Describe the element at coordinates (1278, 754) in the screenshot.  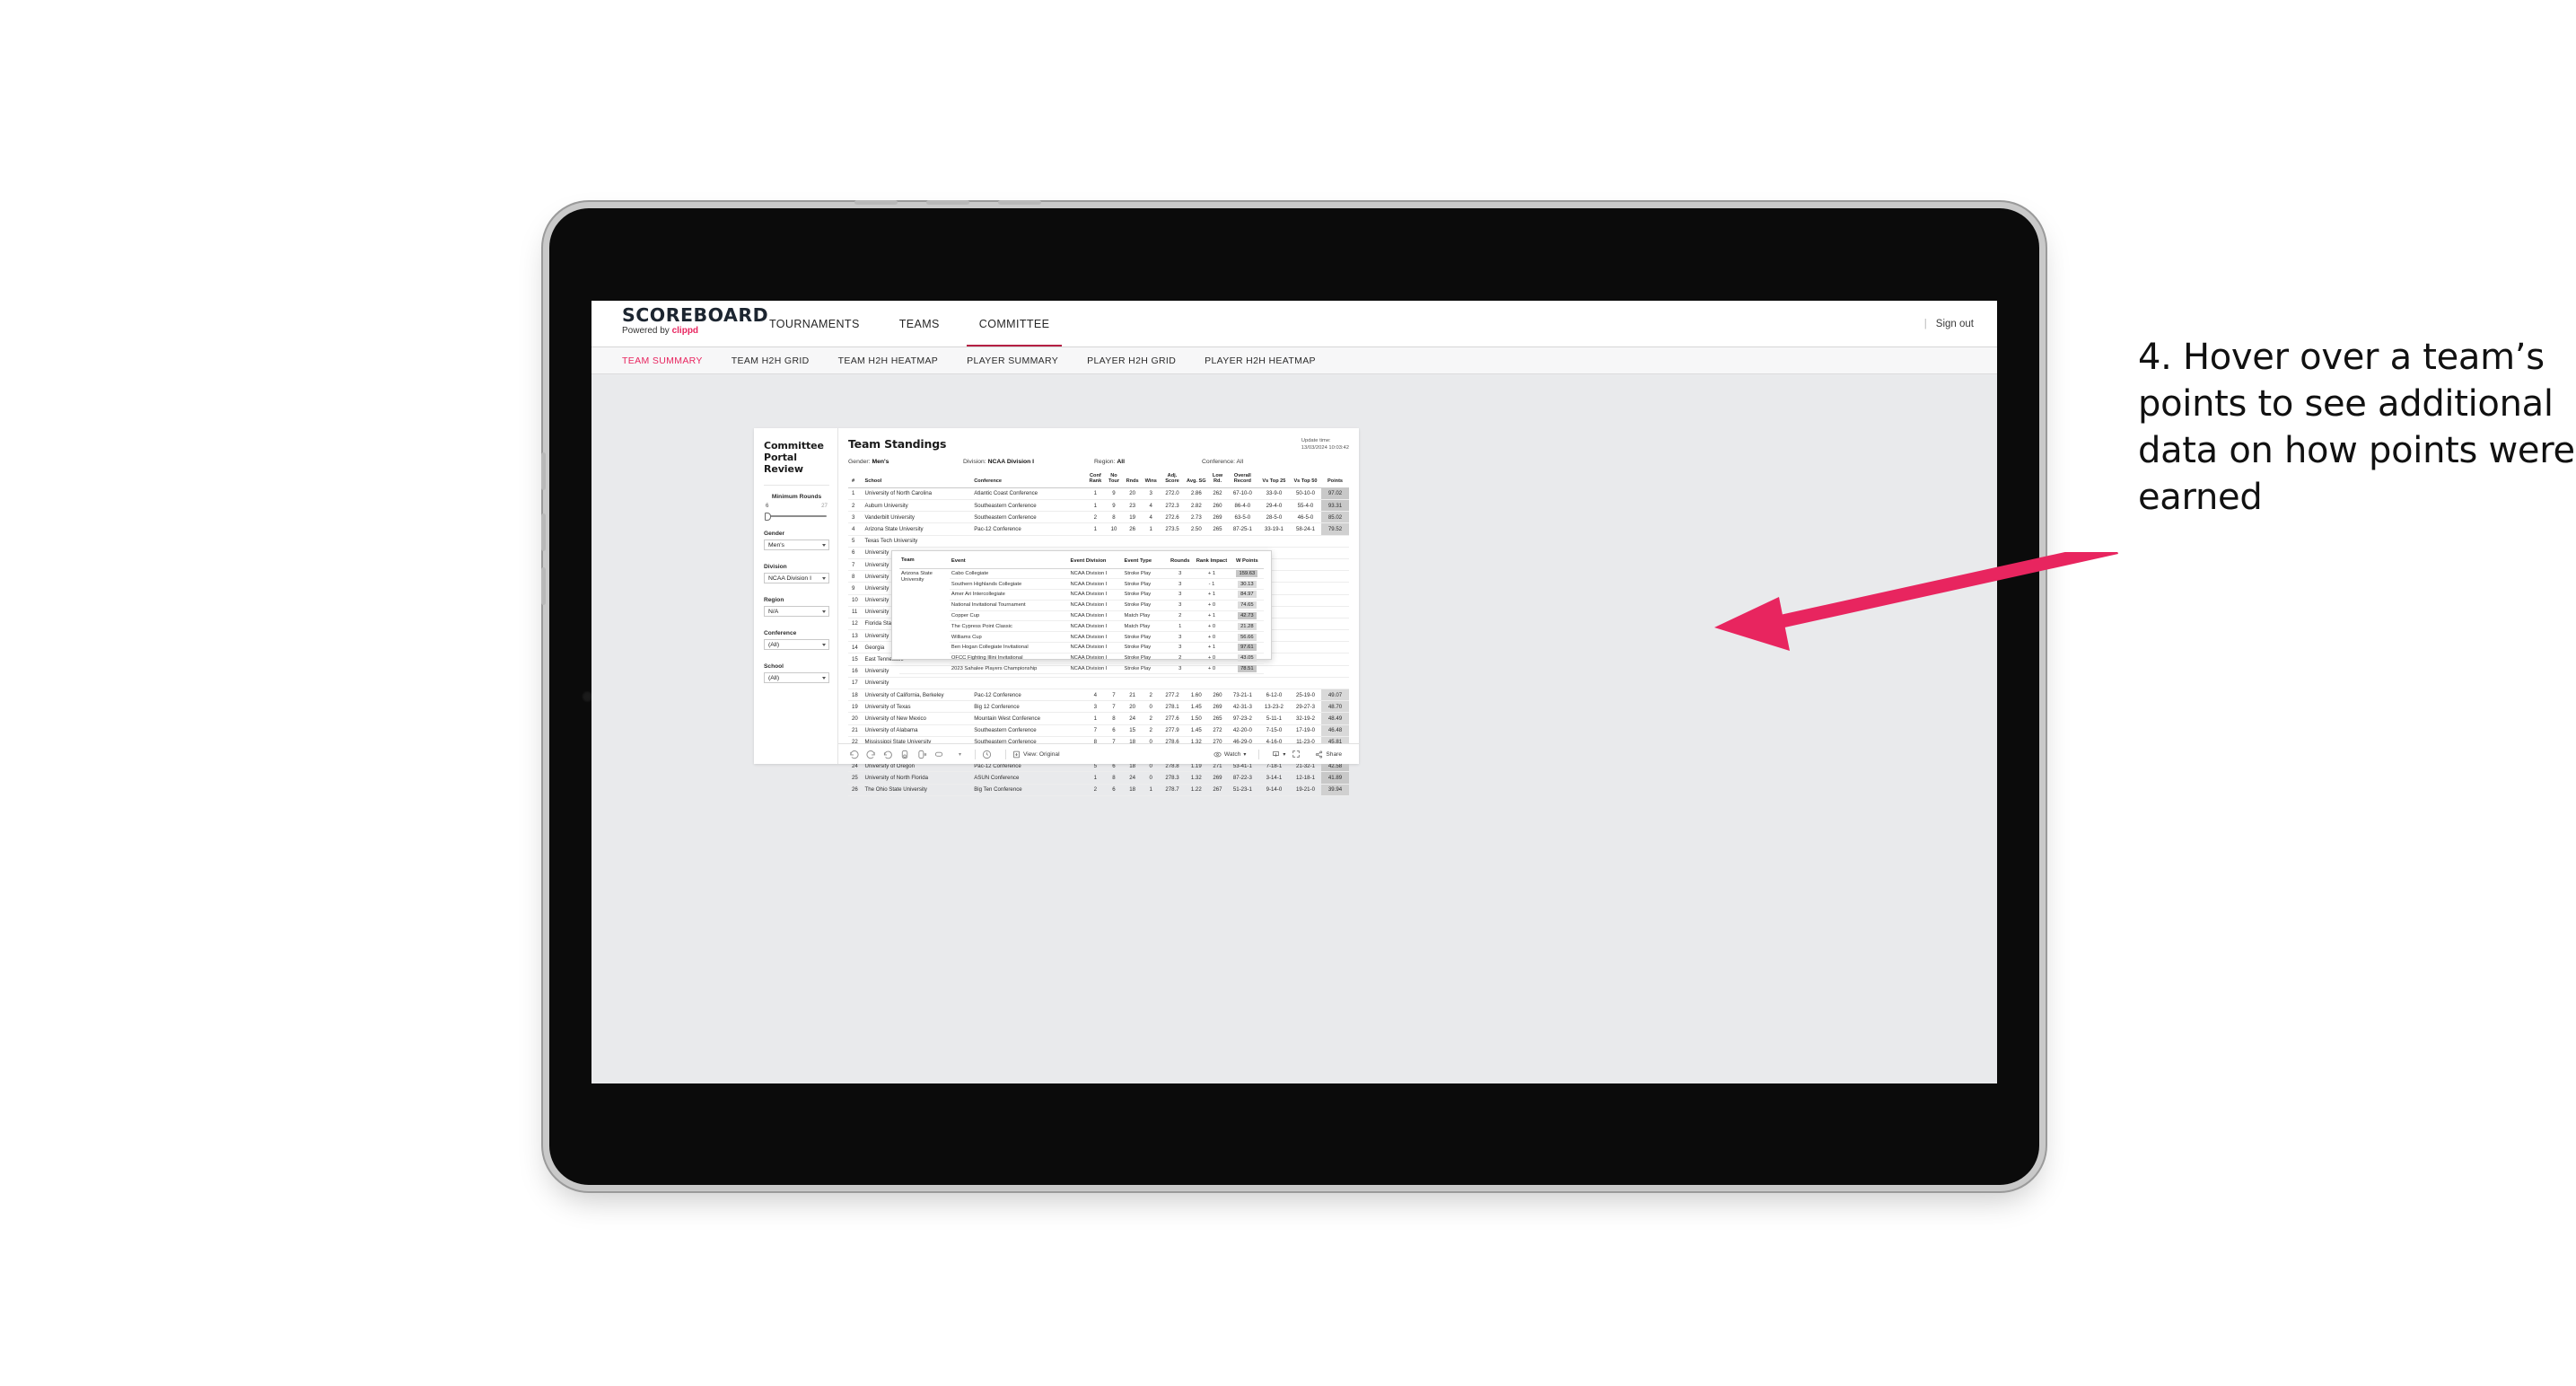
I see `download-button: ▾` at that location.